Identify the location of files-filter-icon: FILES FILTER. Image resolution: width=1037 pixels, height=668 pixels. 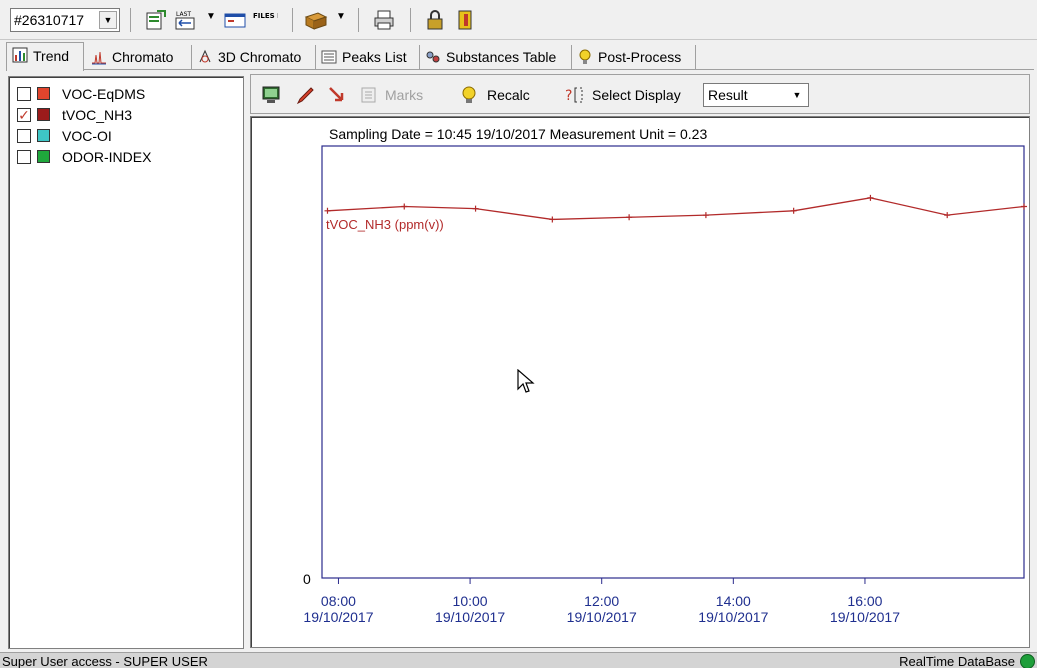
(265, 20).